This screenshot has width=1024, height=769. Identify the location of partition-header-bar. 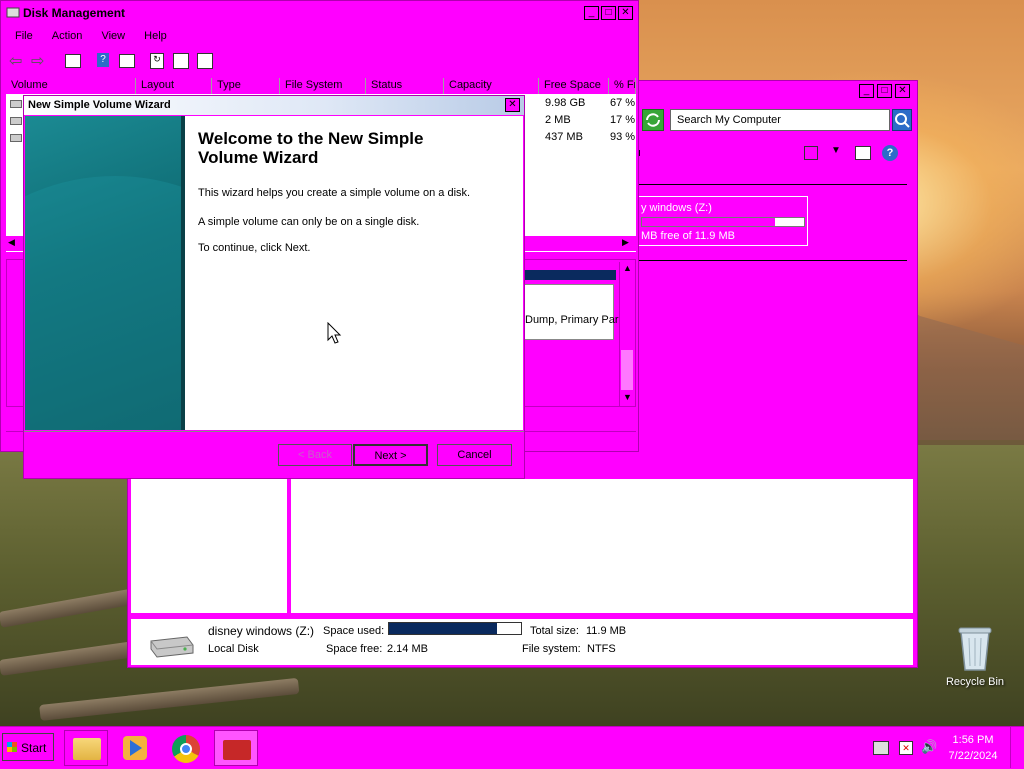
(570, 275).